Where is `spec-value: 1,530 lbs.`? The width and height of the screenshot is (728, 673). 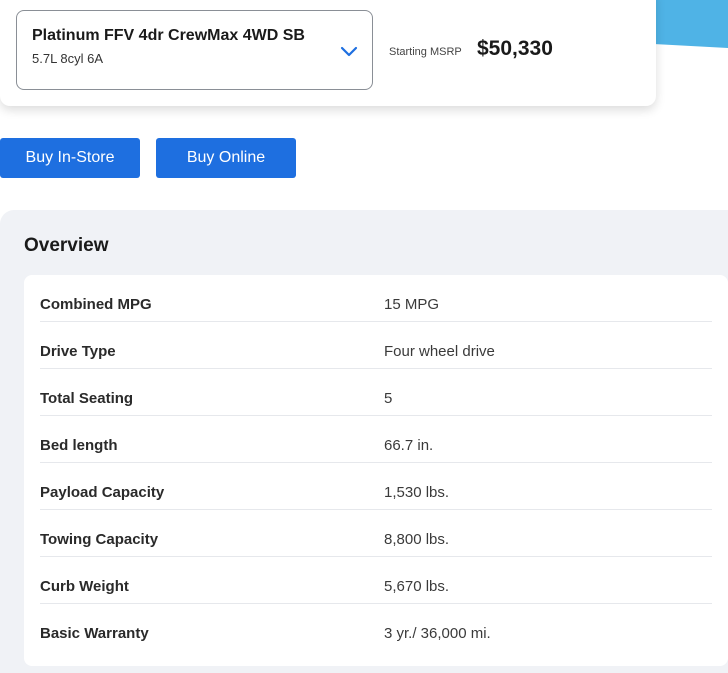
spec-value: 1,530 lbs. is located at coordinates (417, 492).